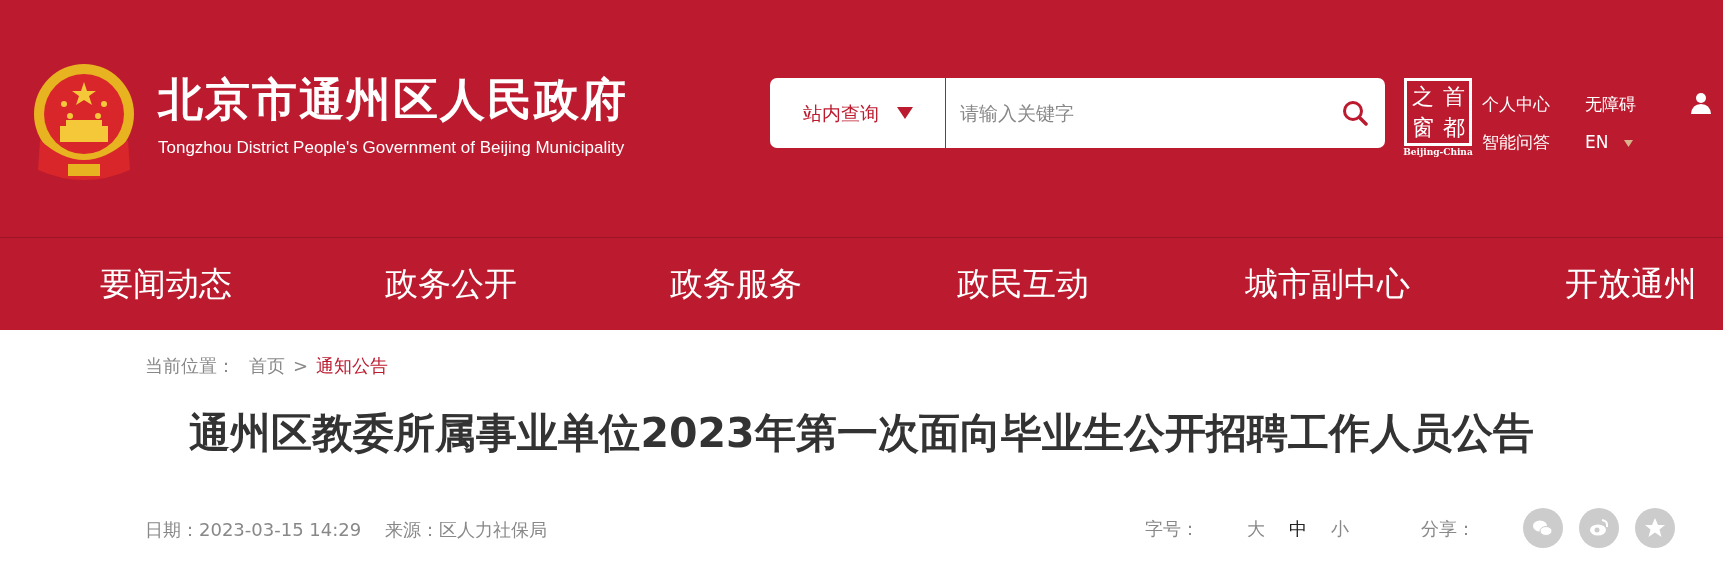 Image resolution: width=1723 pixels, height=575 pixels. I want to click on header-link: 个人中心, so click(1516, 105).